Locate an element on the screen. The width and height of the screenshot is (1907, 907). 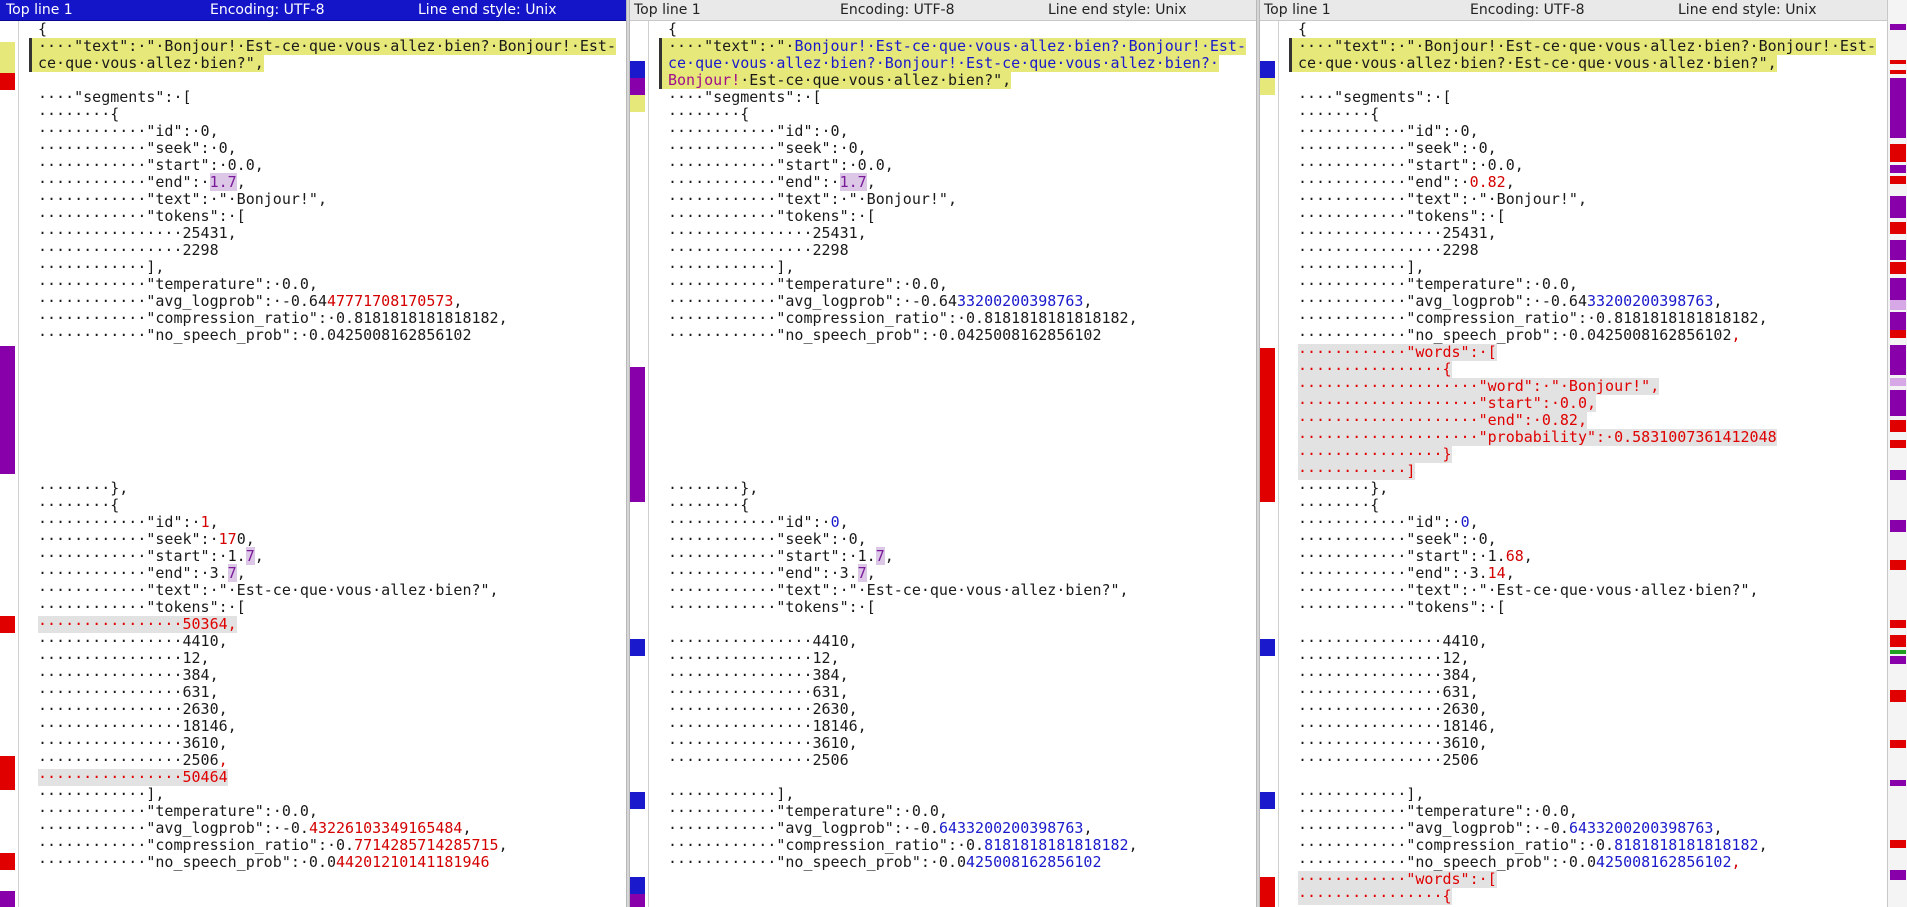
code-line: ············"words":·[ is located at coordinates (1397, 879).